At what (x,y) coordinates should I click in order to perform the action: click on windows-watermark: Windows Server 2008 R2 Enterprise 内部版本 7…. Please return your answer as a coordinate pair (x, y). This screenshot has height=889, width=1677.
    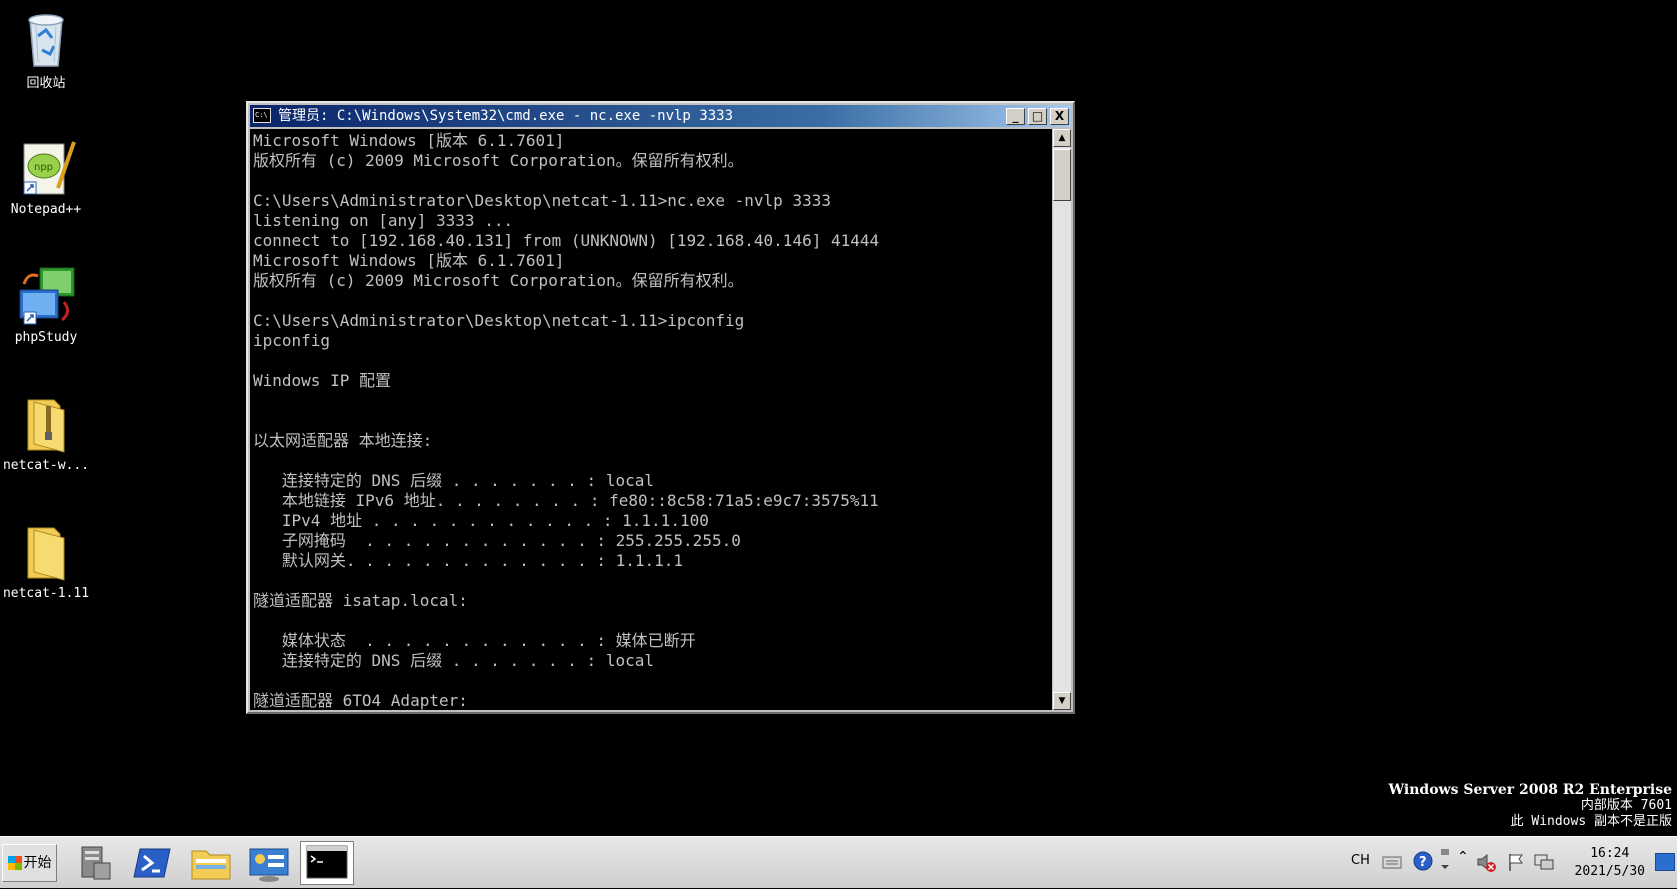
    Looking at the image, I should click on (1530, 806).